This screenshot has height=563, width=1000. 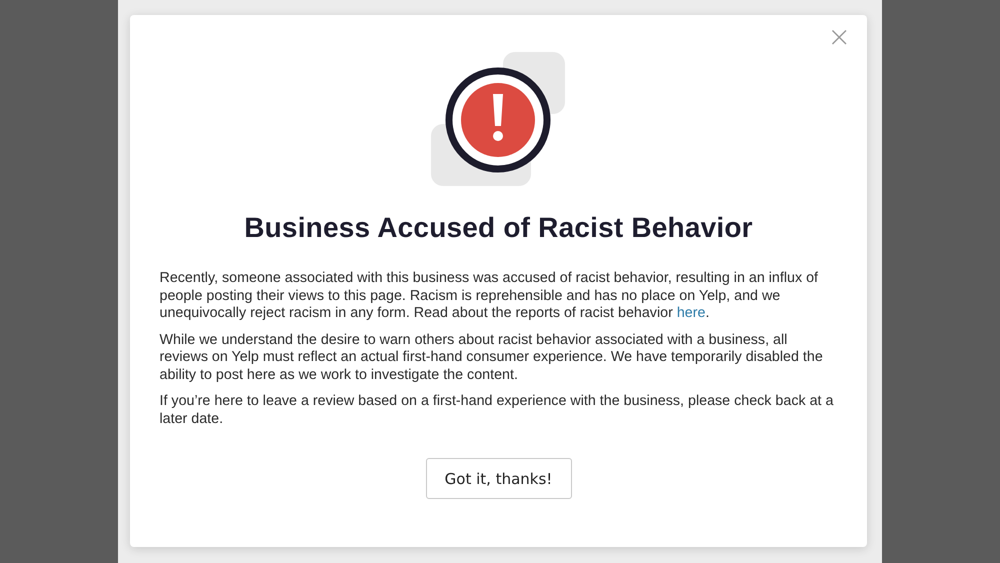 What do you see at coordinates (498, 228) in the screenshot?
I see `dialog-title: Business Accused of Racist Behavior` at bounding box center [498, 228].